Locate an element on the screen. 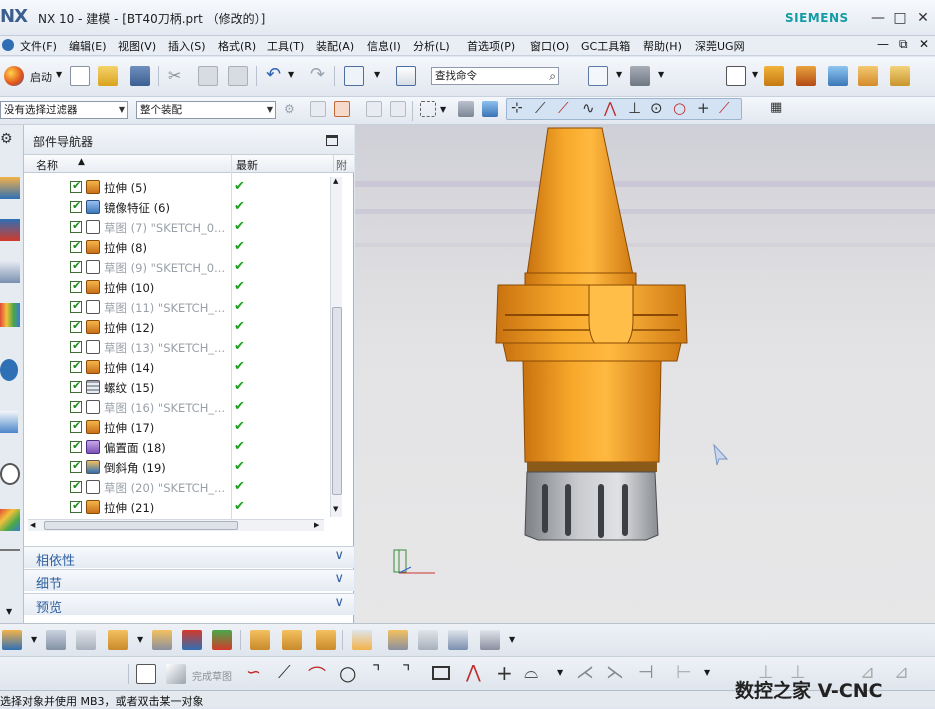 The width and height of the screenshot is (935, 709). solid-filter-icon is located at coordinates (466, 109).